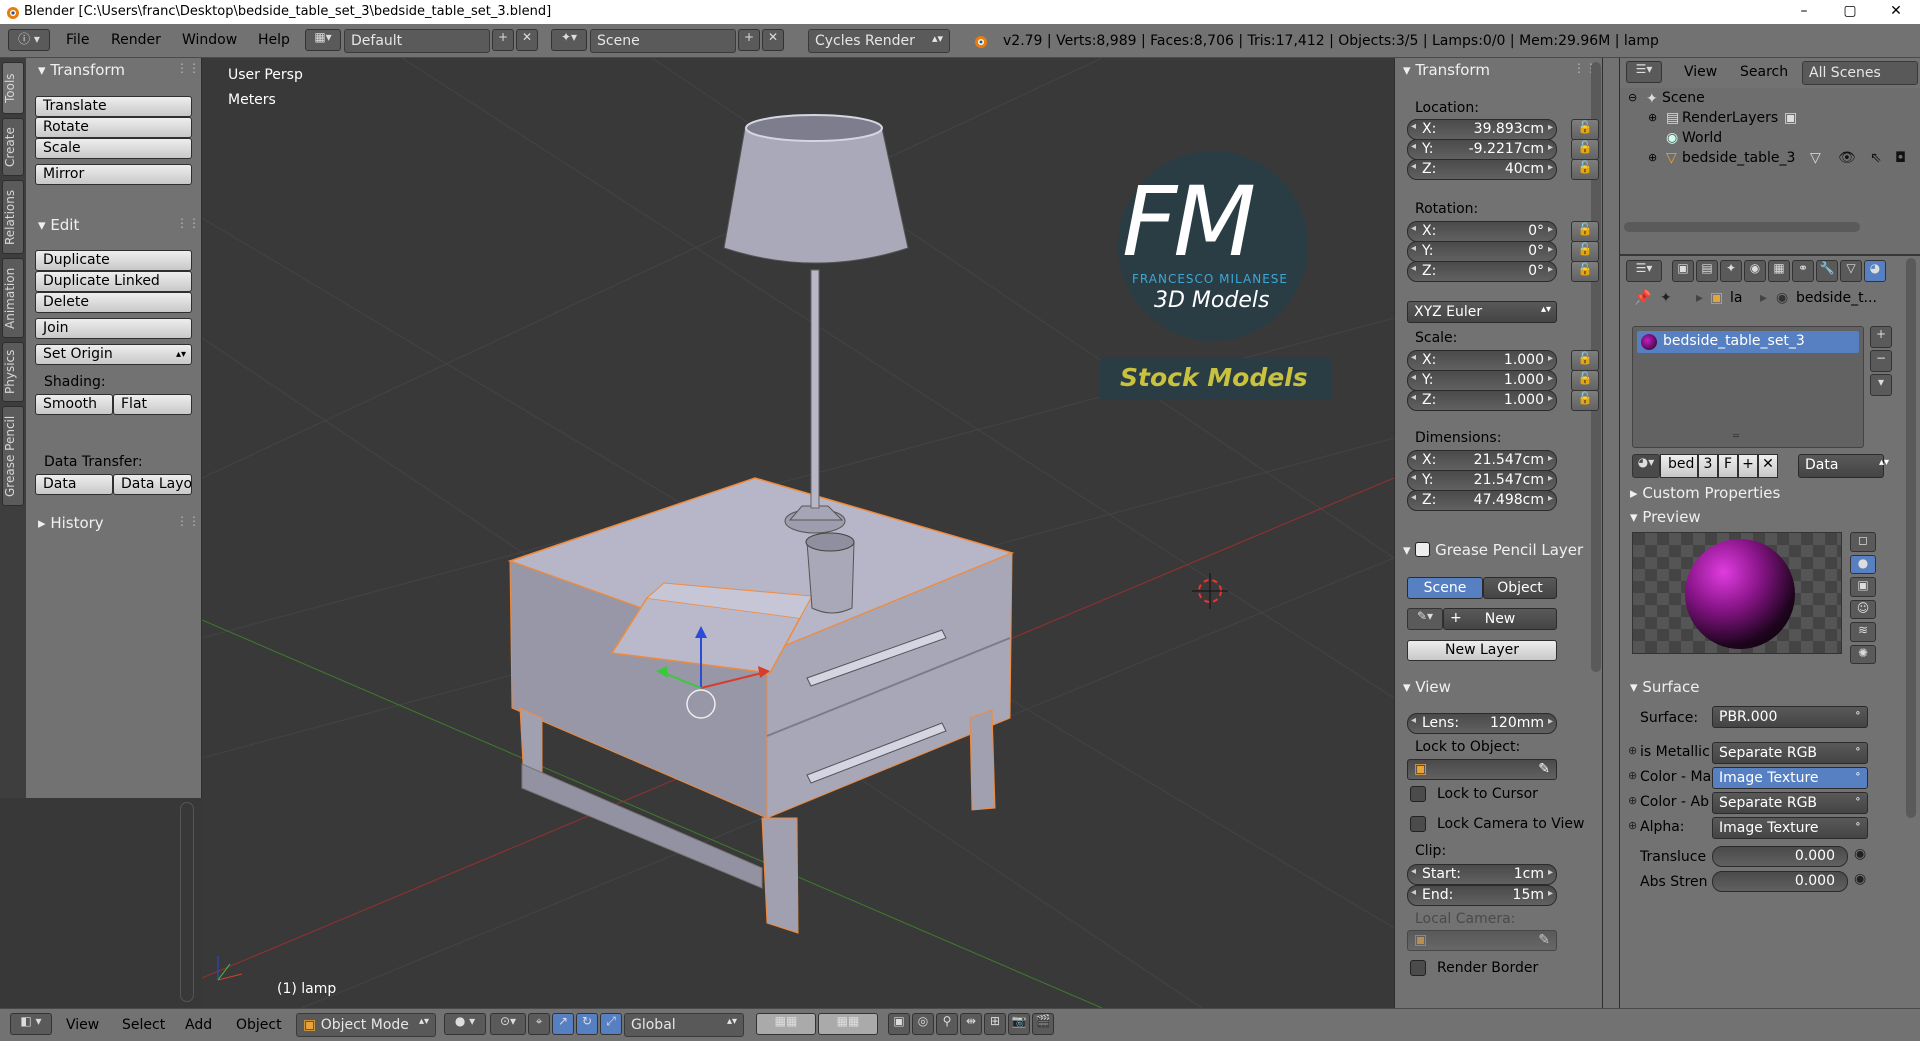 This screenshot has height=1041, width=1920. Describe the element at coordinates (995, 1024) in the screenshot. I see `snap-target-icon: ⊞` at that location.